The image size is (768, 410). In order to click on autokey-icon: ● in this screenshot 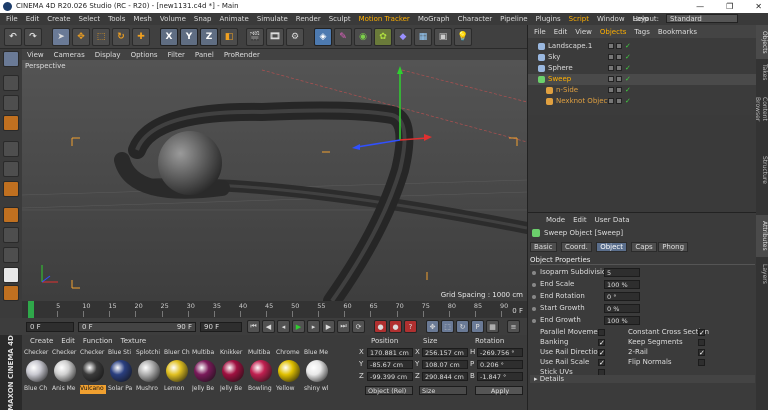, I will do `click(395, 326)`.